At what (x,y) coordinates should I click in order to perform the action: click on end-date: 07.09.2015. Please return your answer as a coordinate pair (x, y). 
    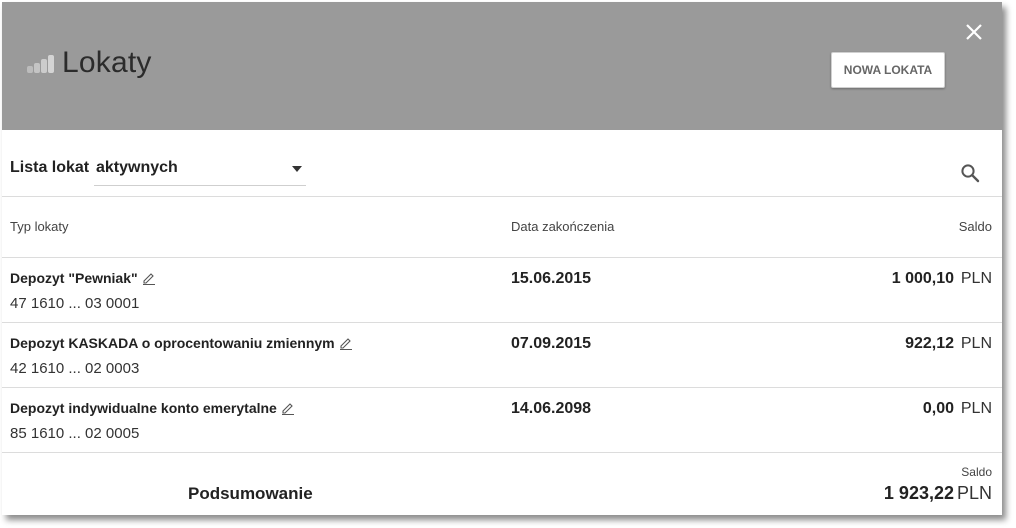
    Looking at the image, I should click on (551, 343).